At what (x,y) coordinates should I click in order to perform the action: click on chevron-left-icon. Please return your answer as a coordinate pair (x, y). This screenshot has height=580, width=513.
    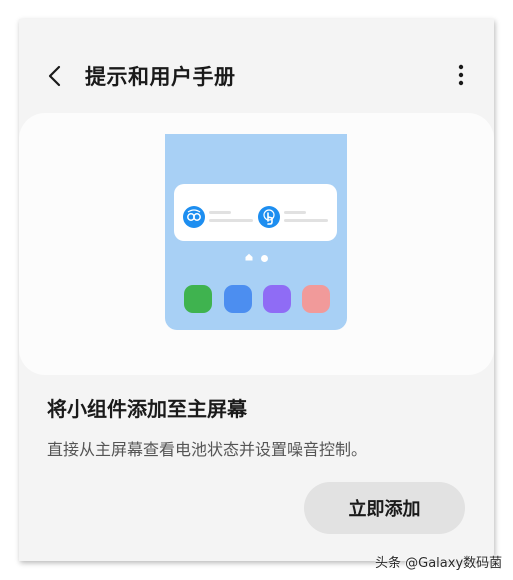
    Looking at the image, I should click on (54, 76).